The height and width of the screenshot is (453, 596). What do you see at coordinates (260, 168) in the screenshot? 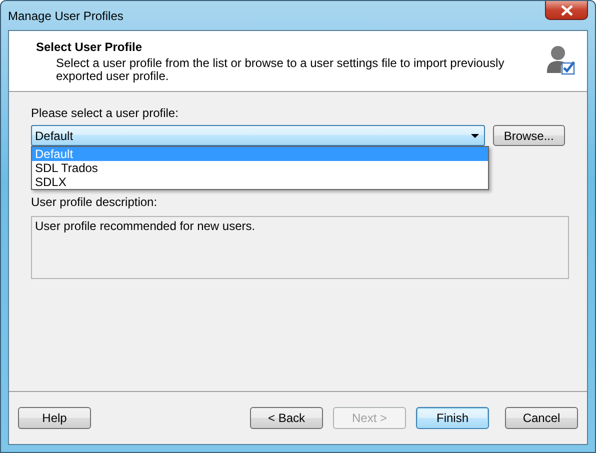
I see `dropdown-option: SDL Trados` at bounding box center [260, 168].